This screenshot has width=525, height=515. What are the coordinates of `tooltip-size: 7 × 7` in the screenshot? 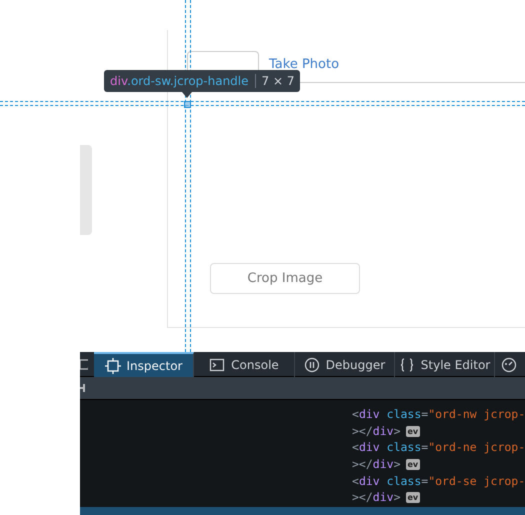 It's located at (278, 81).